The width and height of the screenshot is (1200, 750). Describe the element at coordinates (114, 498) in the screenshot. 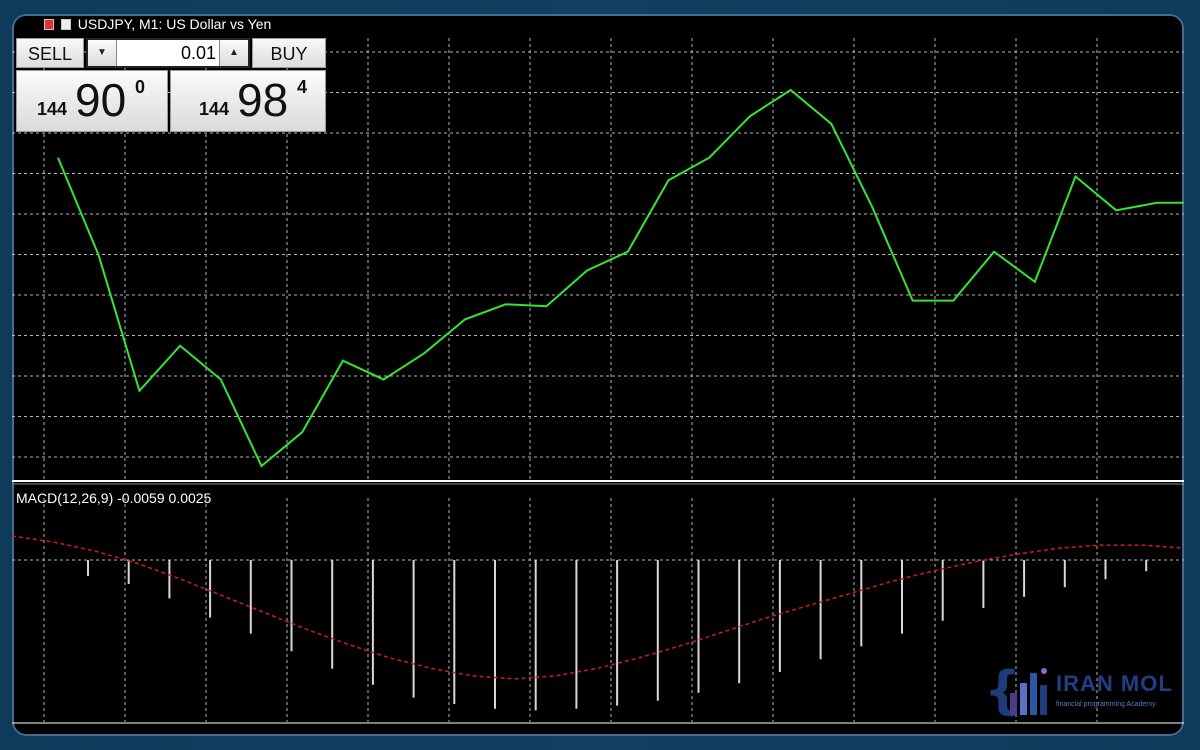

I see `macd-indicator-label: MACD(12,26,9) -0.0059 0.0025` at that location.